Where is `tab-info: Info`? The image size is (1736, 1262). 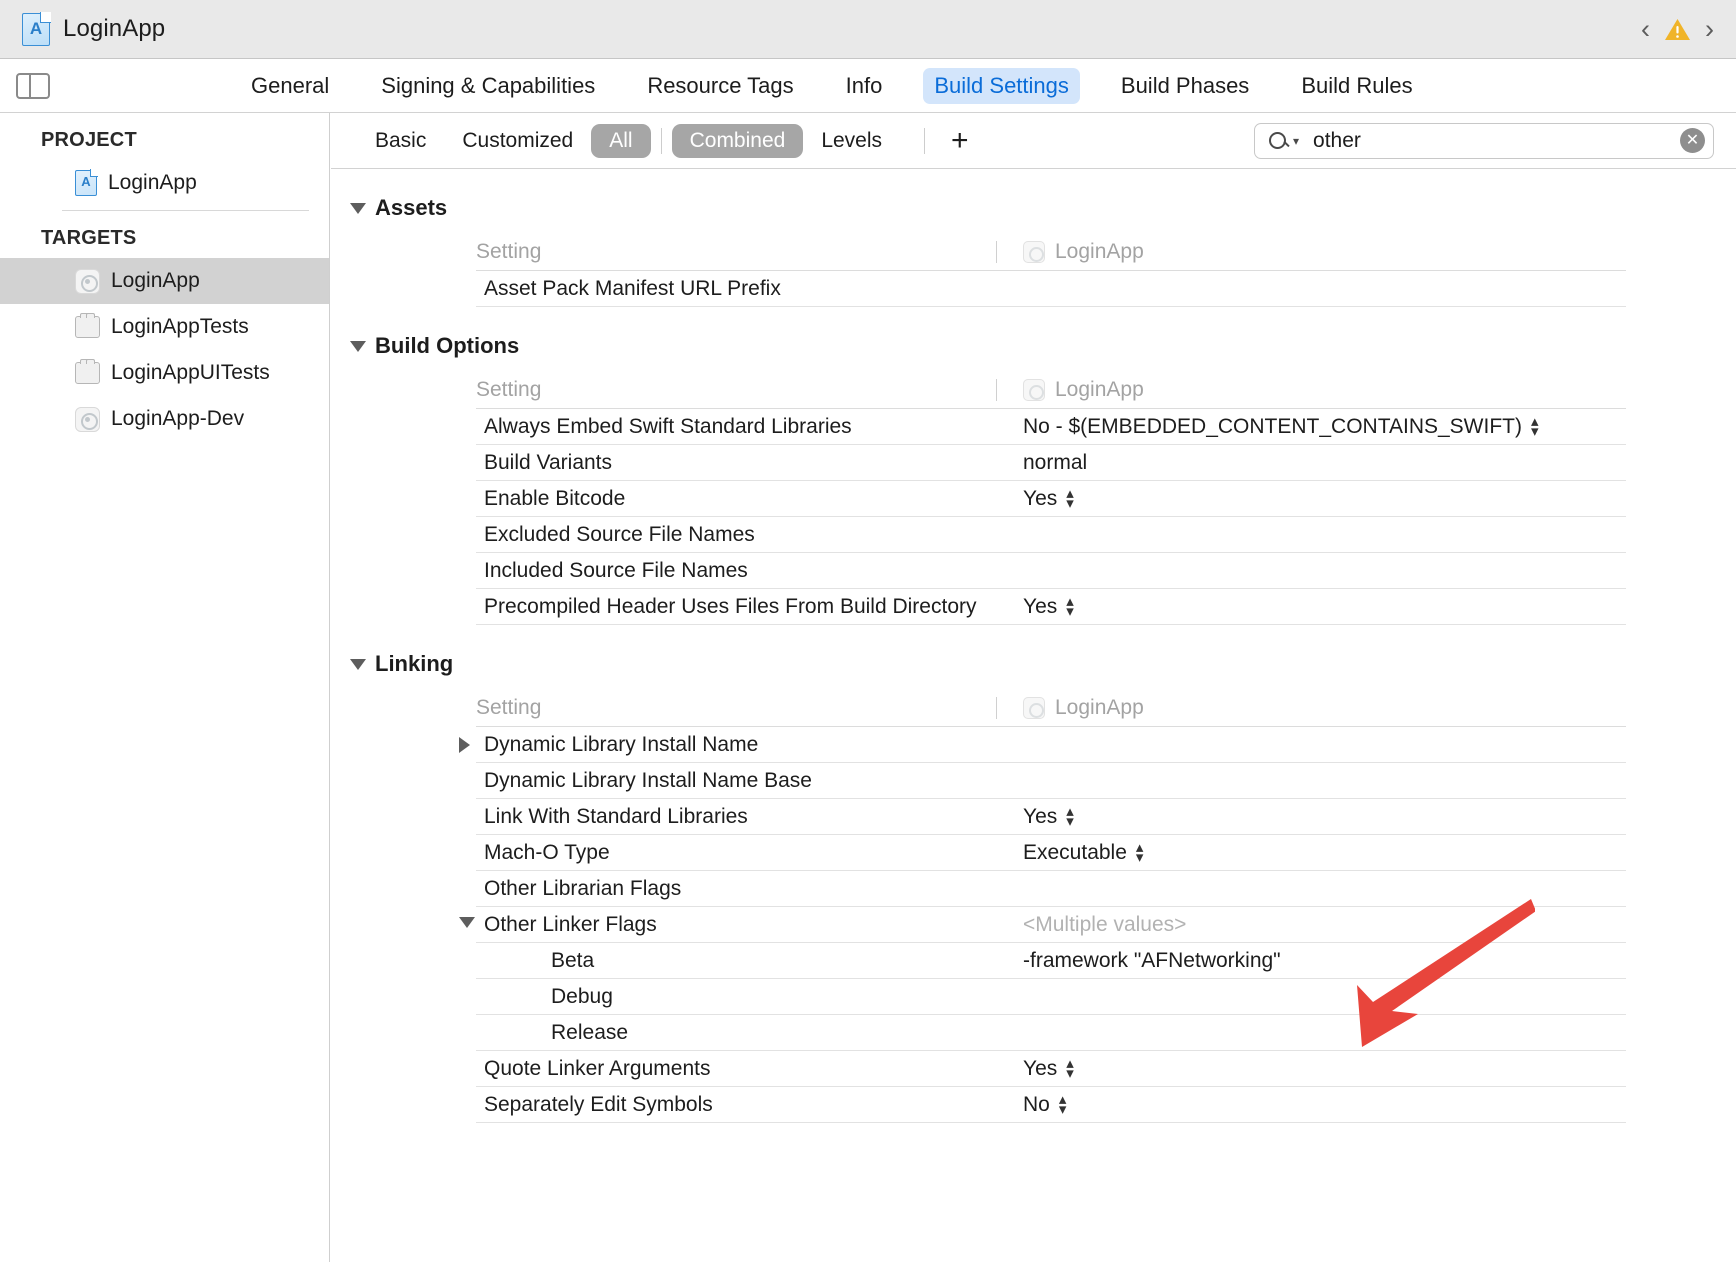
tab-info: Info is located at coordinates (864, 86).